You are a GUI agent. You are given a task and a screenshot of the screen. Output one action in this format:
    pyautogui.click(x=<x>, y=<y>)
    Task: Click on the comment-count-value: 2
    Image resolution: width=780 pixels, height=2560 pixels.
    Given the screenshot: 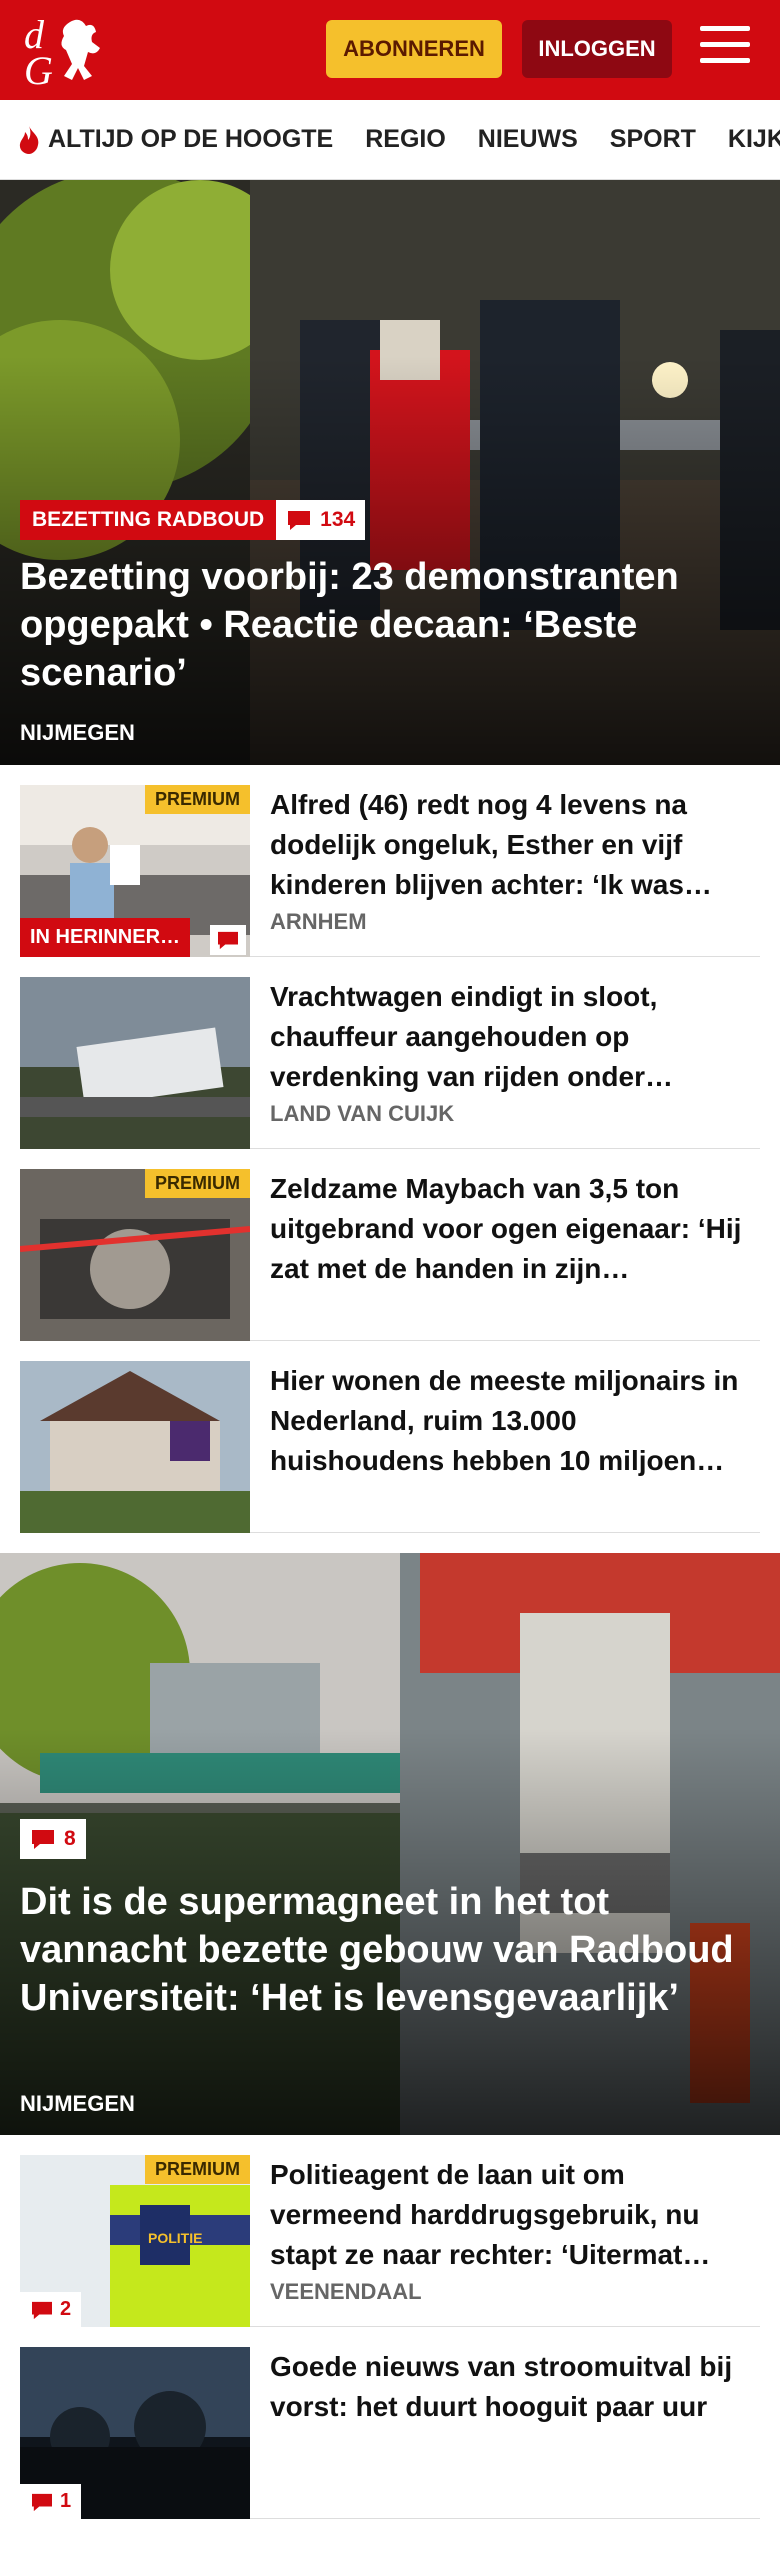 What is the action you would take?
    pyautogui.click(x=66, y=2309)
    